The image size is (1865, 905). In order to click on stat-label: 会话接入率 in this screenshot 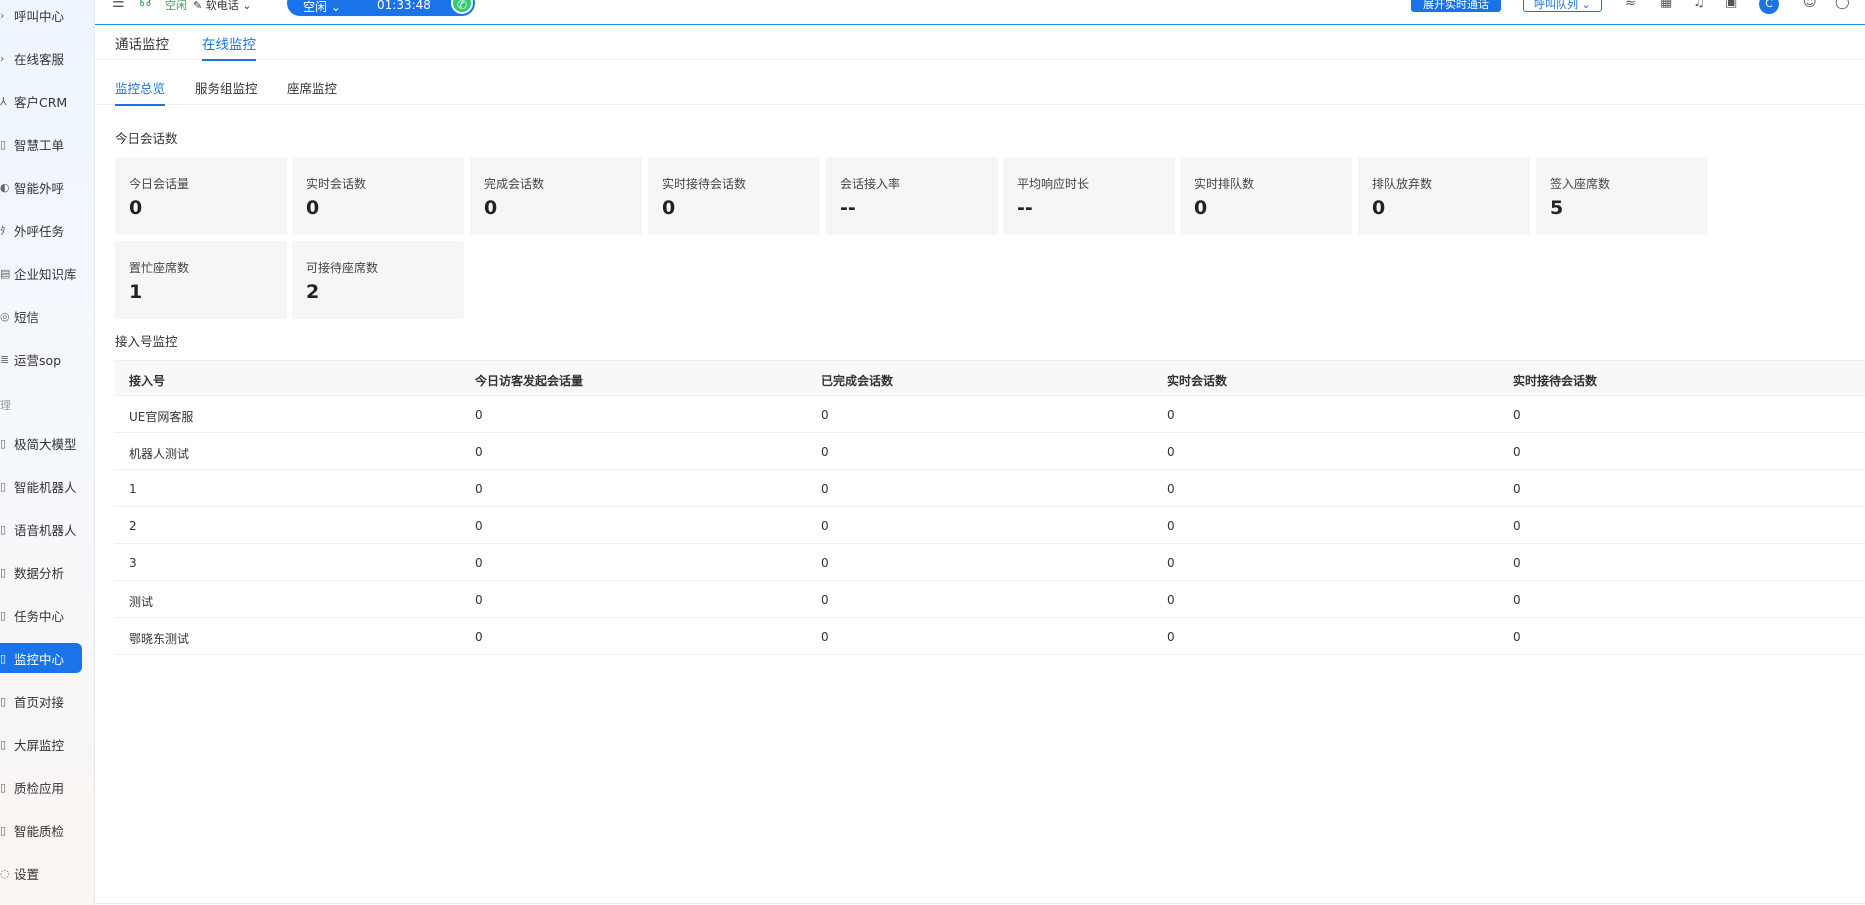, I will do `click(870, 184)`.